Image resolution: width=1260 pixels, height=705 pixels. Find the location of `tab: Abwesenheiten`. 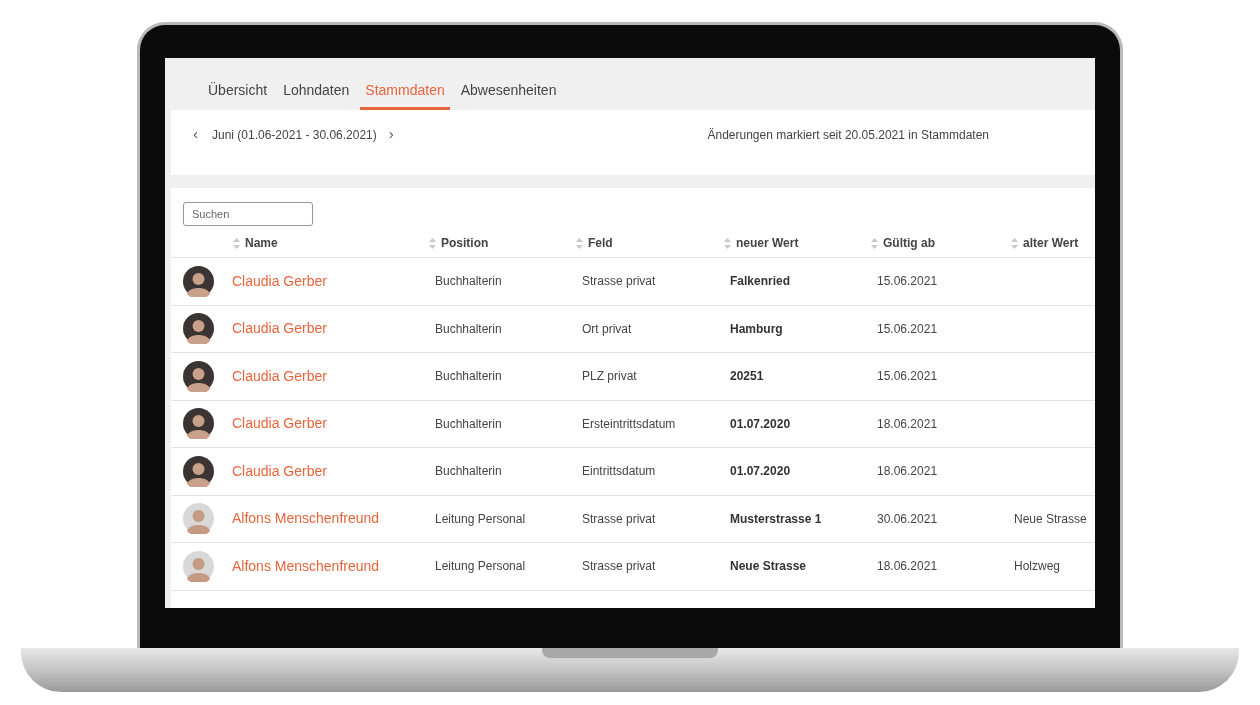

tab: Abwesenheiten is located at coordinates (508, 95).